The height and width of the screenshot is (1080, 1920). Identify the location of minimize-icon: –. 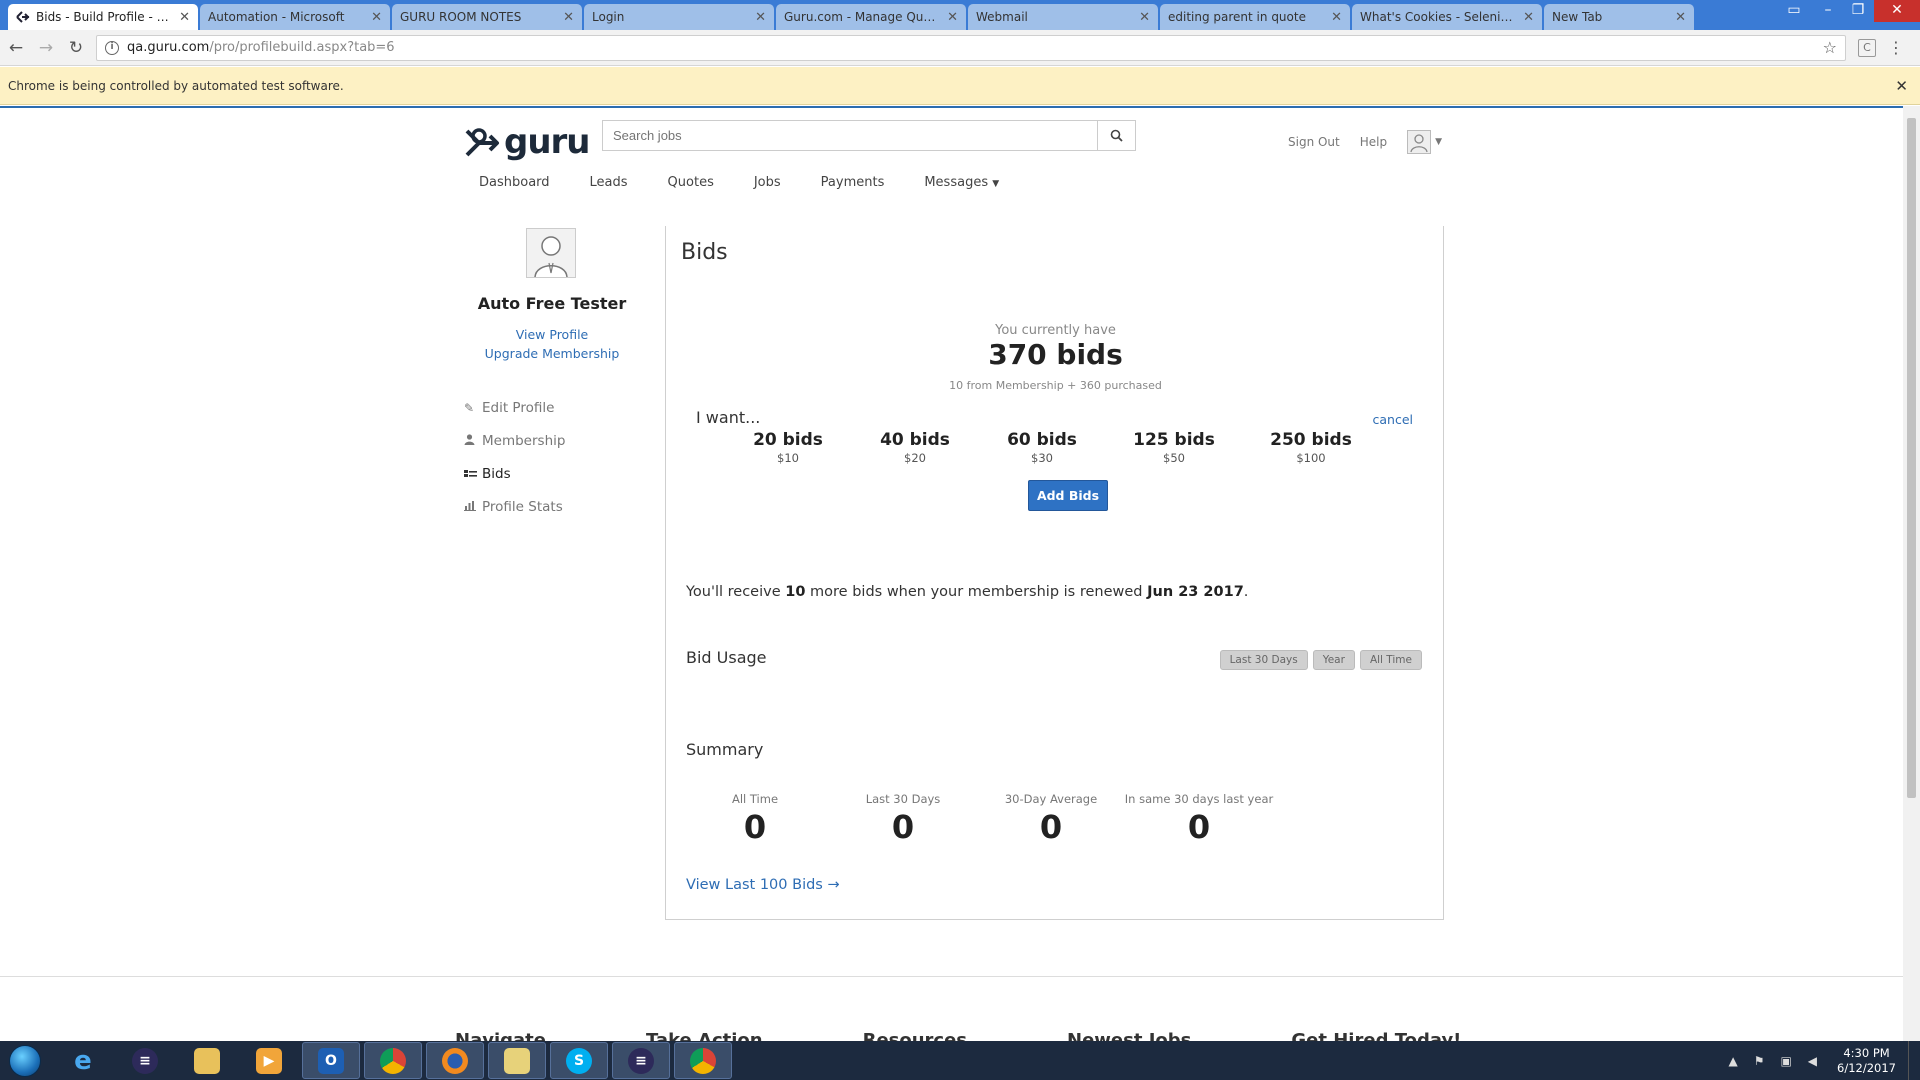
(1828, 11).